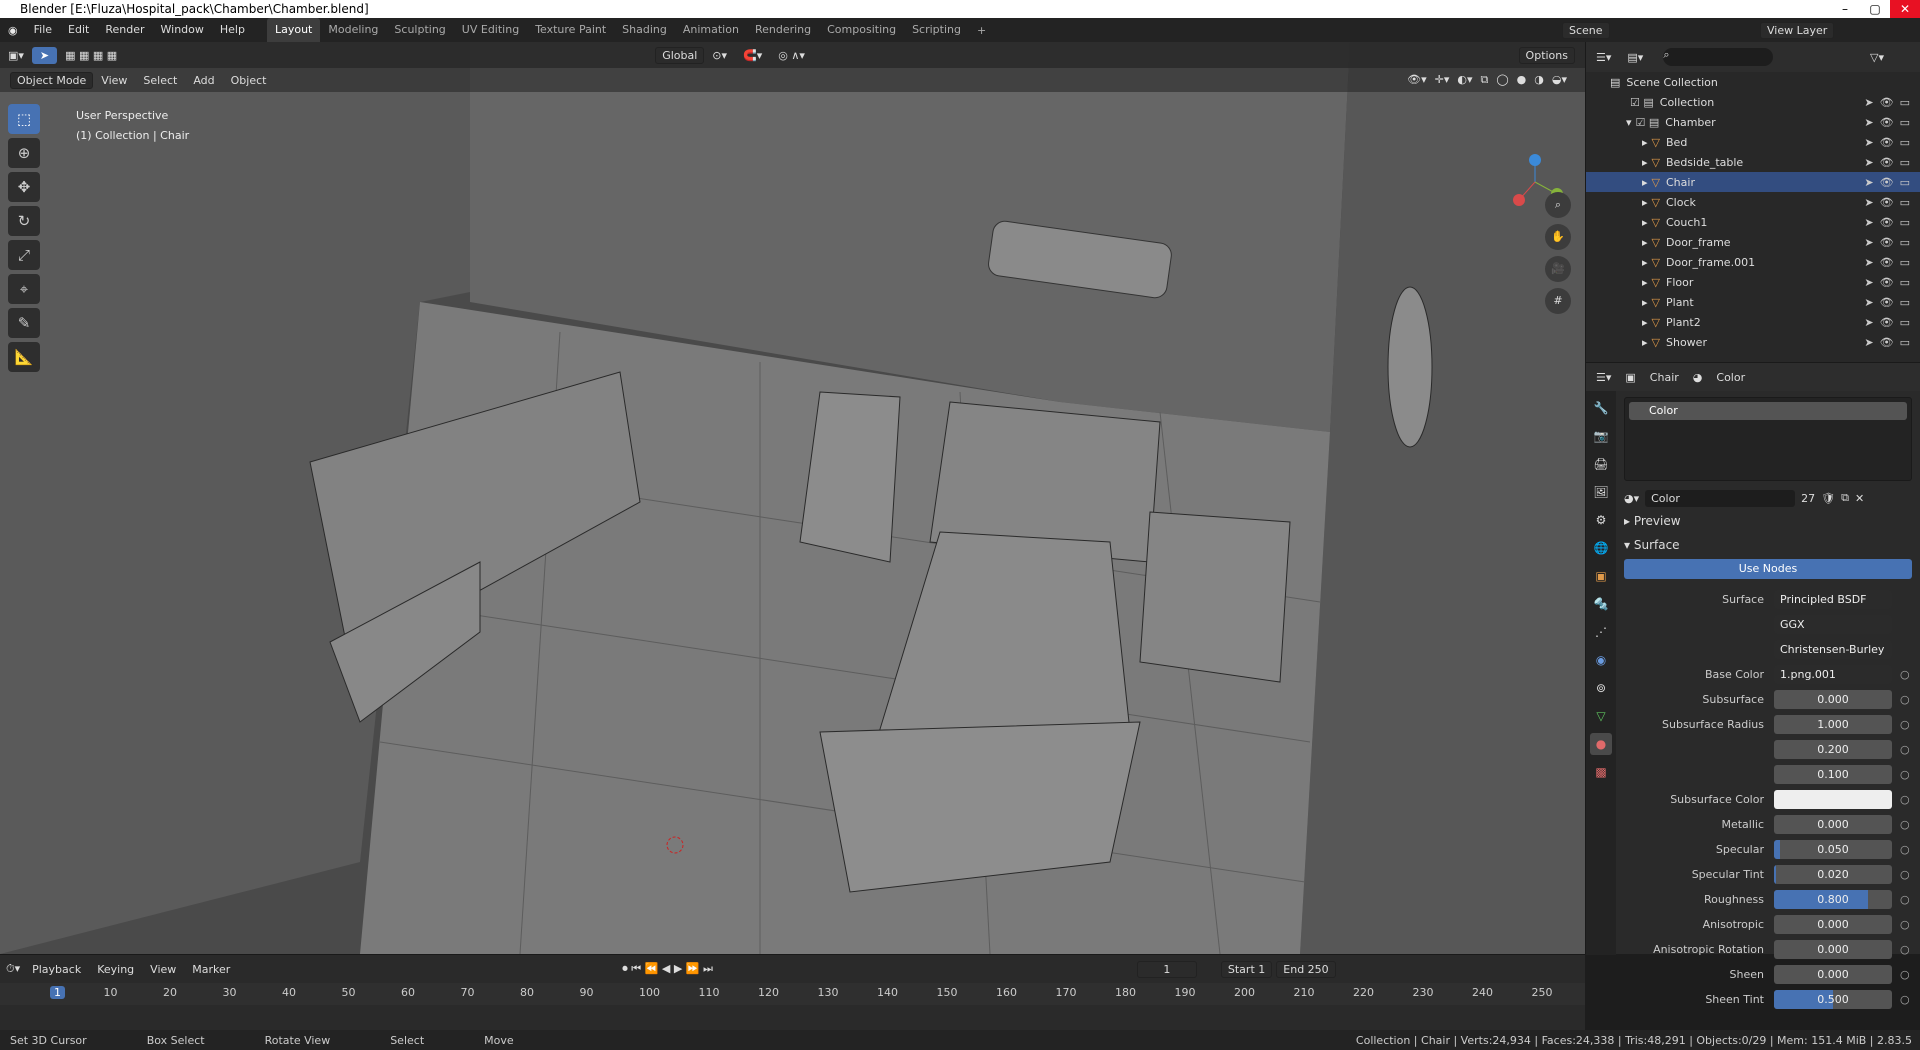 This screenshot has width=1920, height=1050. What do you see at coordinates (644, 30) in the screenshot?
I see `tab-shading: Shading` at bounding box center [644, 30].